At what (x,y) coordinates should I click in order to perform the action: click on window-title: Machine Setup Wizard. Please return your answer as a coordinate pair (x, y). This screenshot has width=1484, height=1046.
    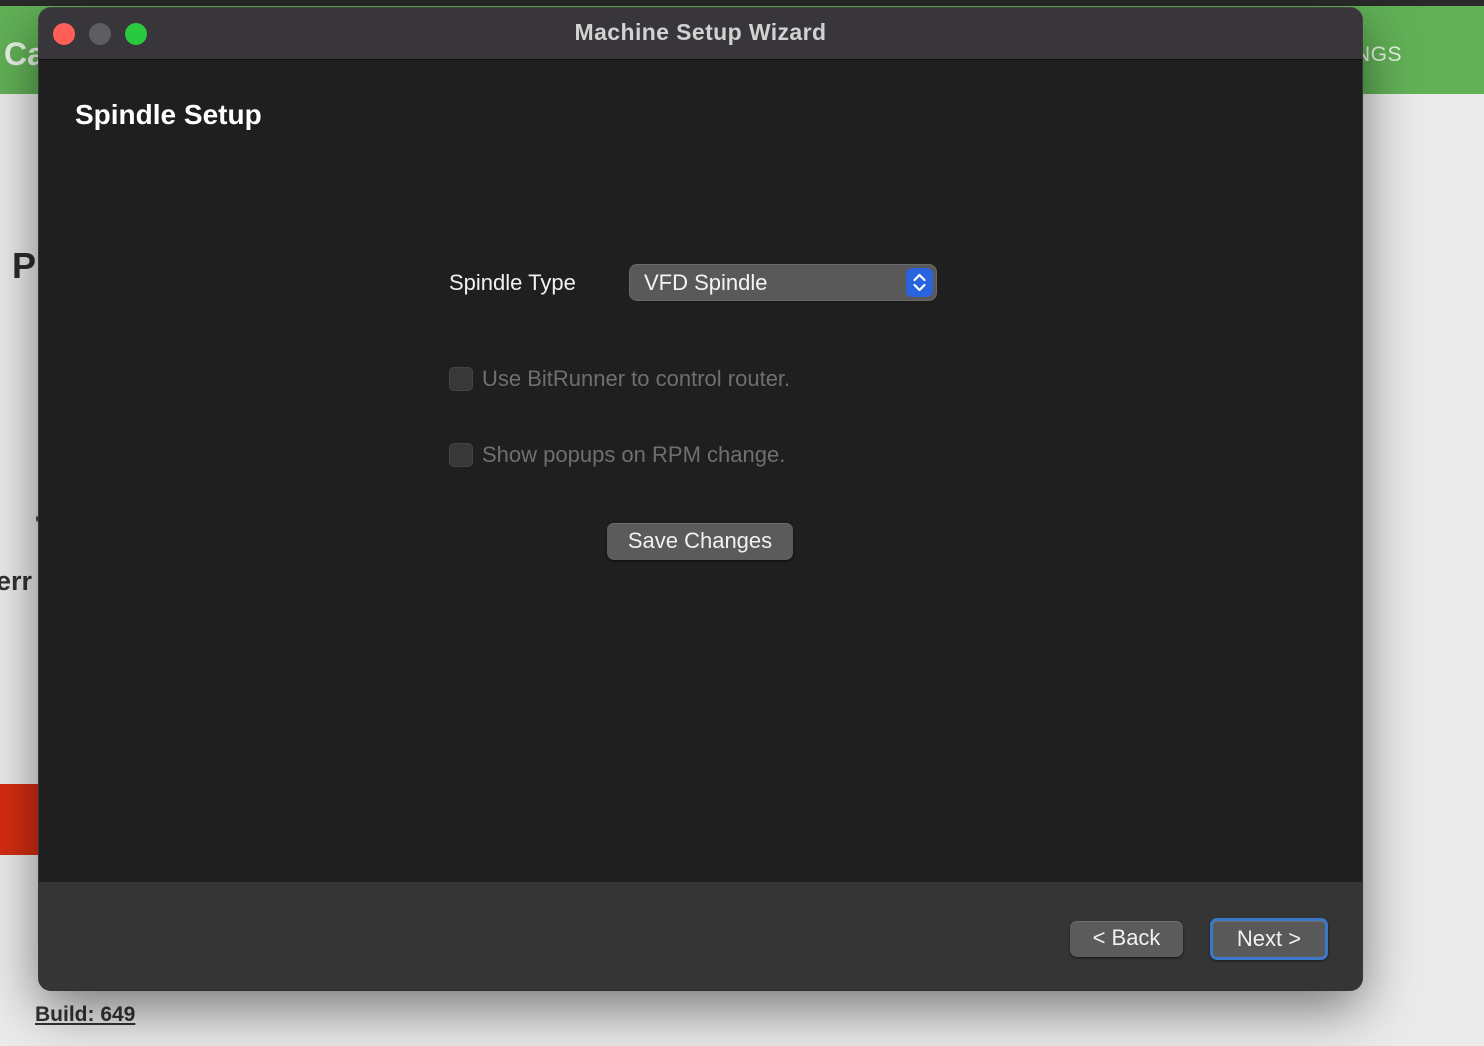
    Looking at the image, I should click on (700, 32).